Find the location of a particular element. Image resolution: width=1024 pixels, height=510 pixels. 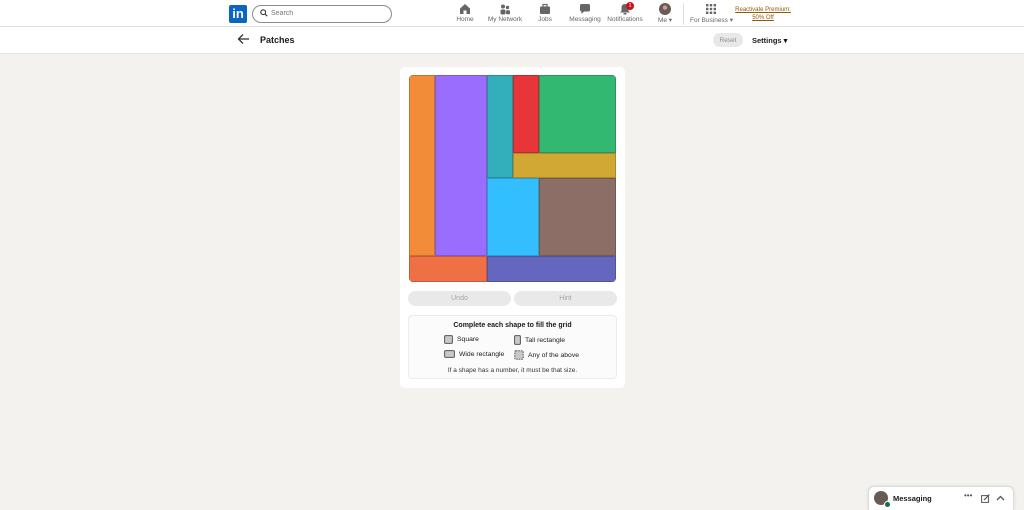

premium-line-1: Reactivate Premium: is located at coordinates (763, 10).